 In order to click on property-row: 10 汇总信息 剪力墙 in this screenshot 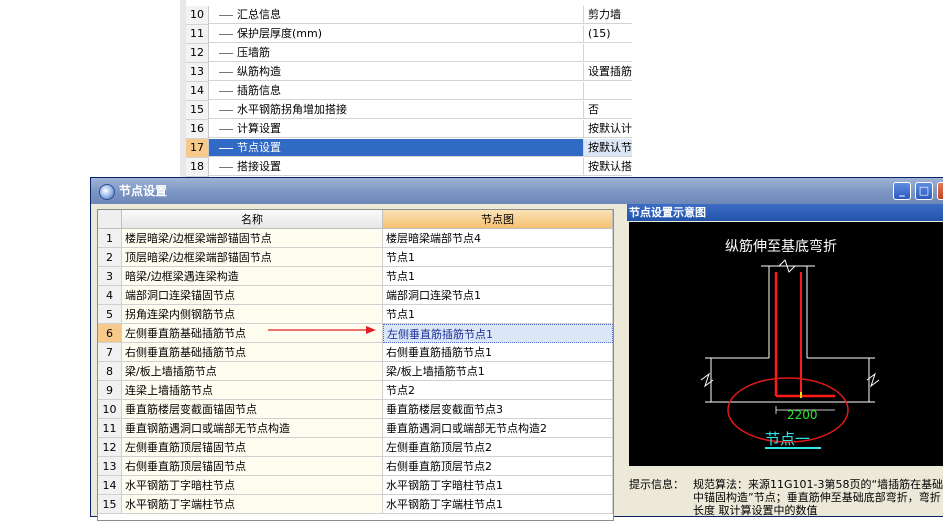, I will do `click(409, 15)`.